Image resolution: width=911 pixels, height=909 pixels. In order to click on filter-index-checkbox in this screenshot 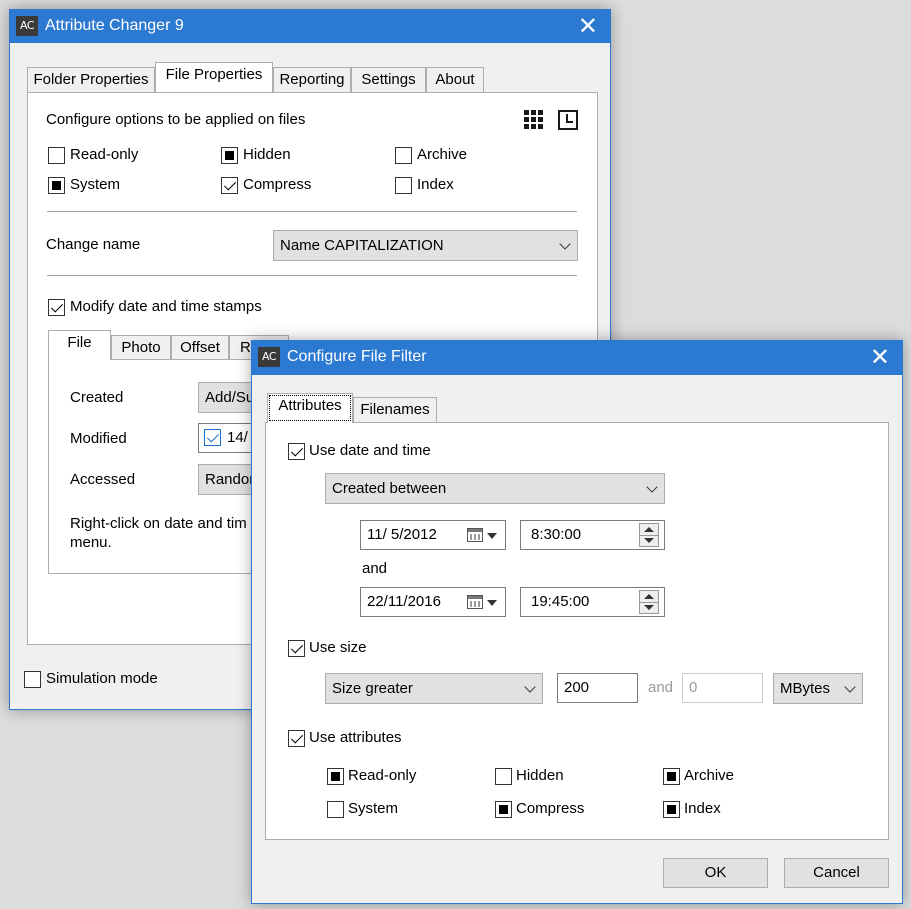, I will do `click(671, 809)`.